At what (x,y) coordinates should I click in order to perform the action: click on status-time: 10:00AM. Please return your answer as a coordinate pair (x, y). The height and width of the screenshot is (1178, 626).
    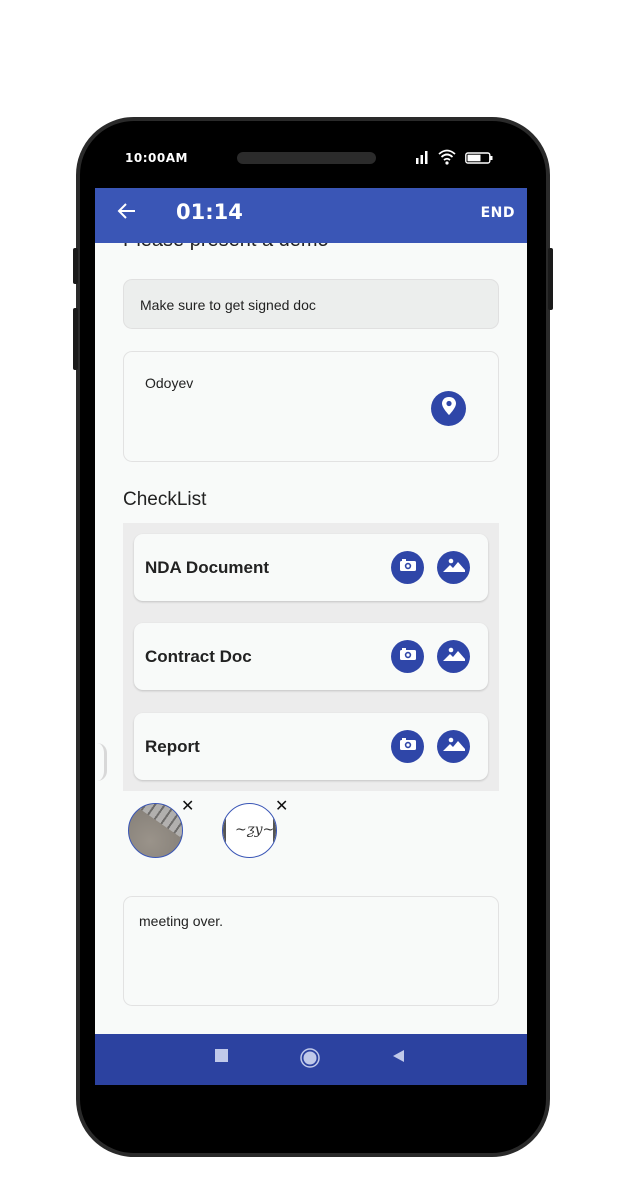
    Looking at the image, I should click on (156, 158).